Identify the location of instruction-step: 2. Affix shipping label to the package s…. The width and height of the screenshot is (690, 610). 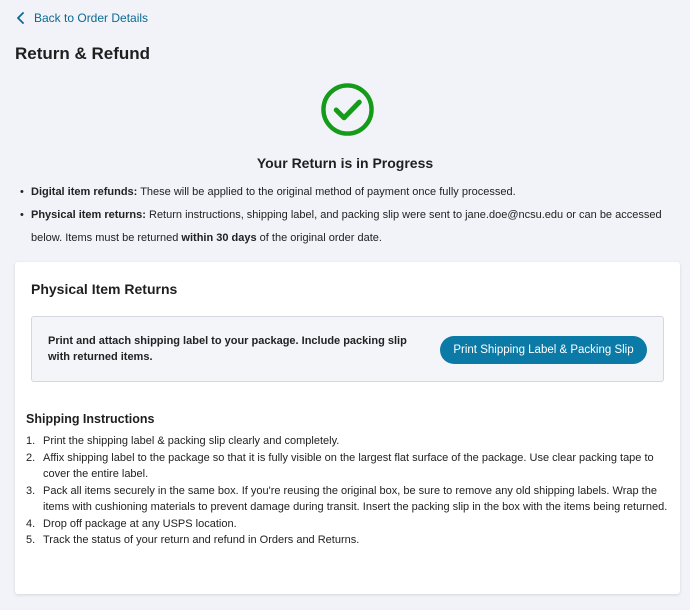
(351, 466).